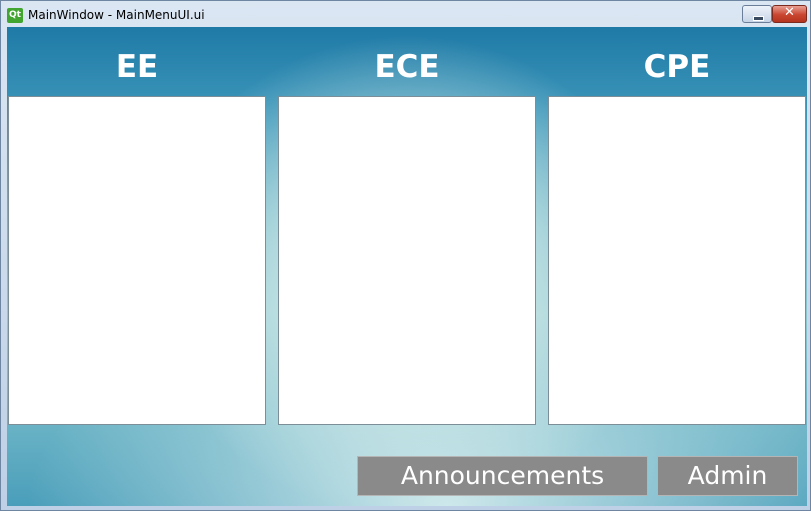  What do you see at coordinates (758, 18) in the screenshot?
I see `minimize-icon` at bounding box center [758, 18].